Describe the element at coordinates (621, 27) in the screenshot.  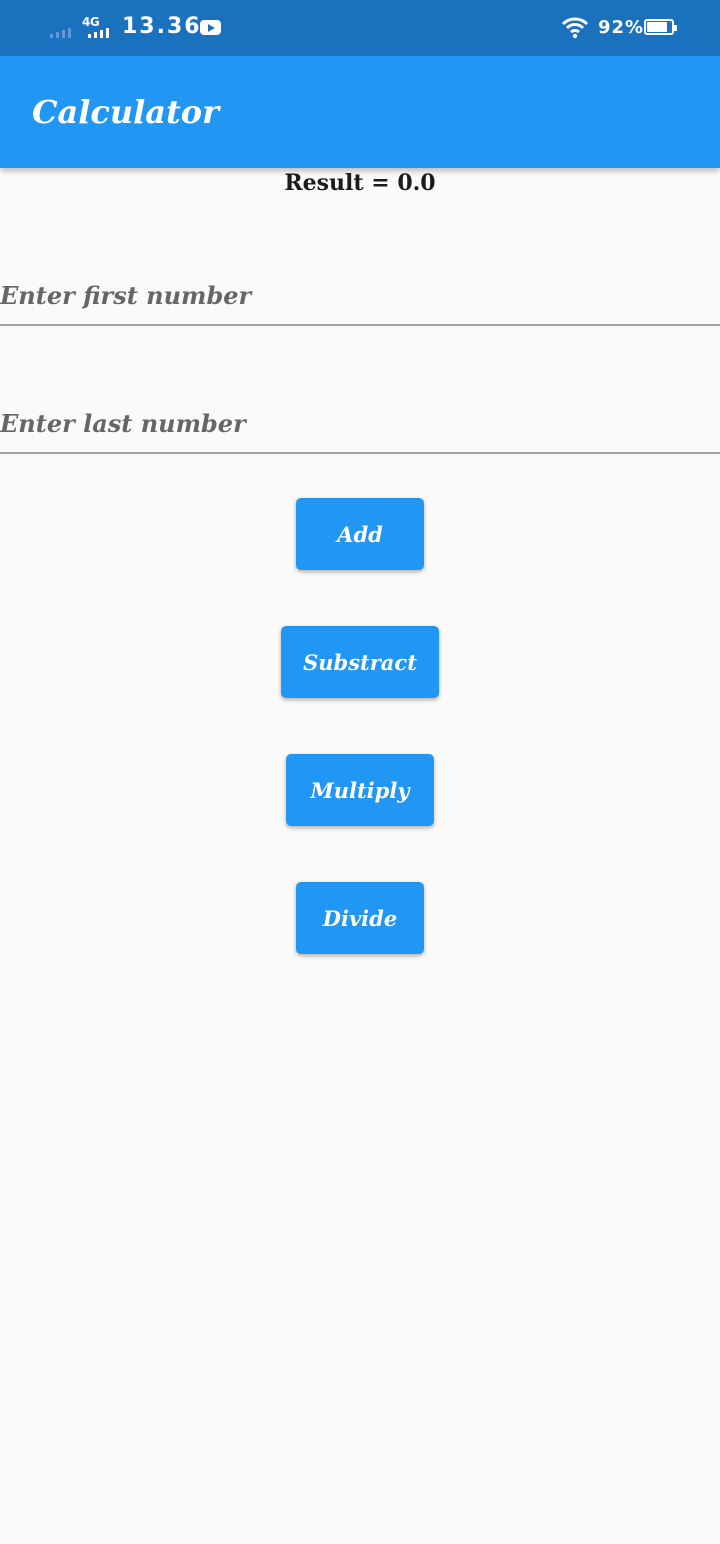
I see `battery-percent: 92%` at that location.